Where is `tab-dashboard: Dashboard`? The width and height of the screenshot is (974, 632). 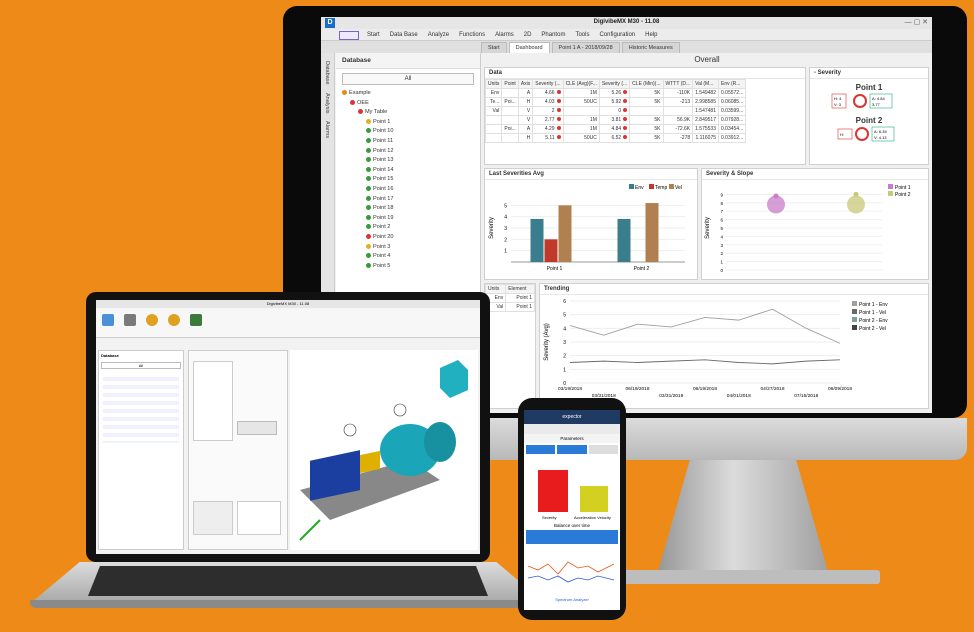
tab-dashboard: Dashboard is located at coordinates (529, 47).